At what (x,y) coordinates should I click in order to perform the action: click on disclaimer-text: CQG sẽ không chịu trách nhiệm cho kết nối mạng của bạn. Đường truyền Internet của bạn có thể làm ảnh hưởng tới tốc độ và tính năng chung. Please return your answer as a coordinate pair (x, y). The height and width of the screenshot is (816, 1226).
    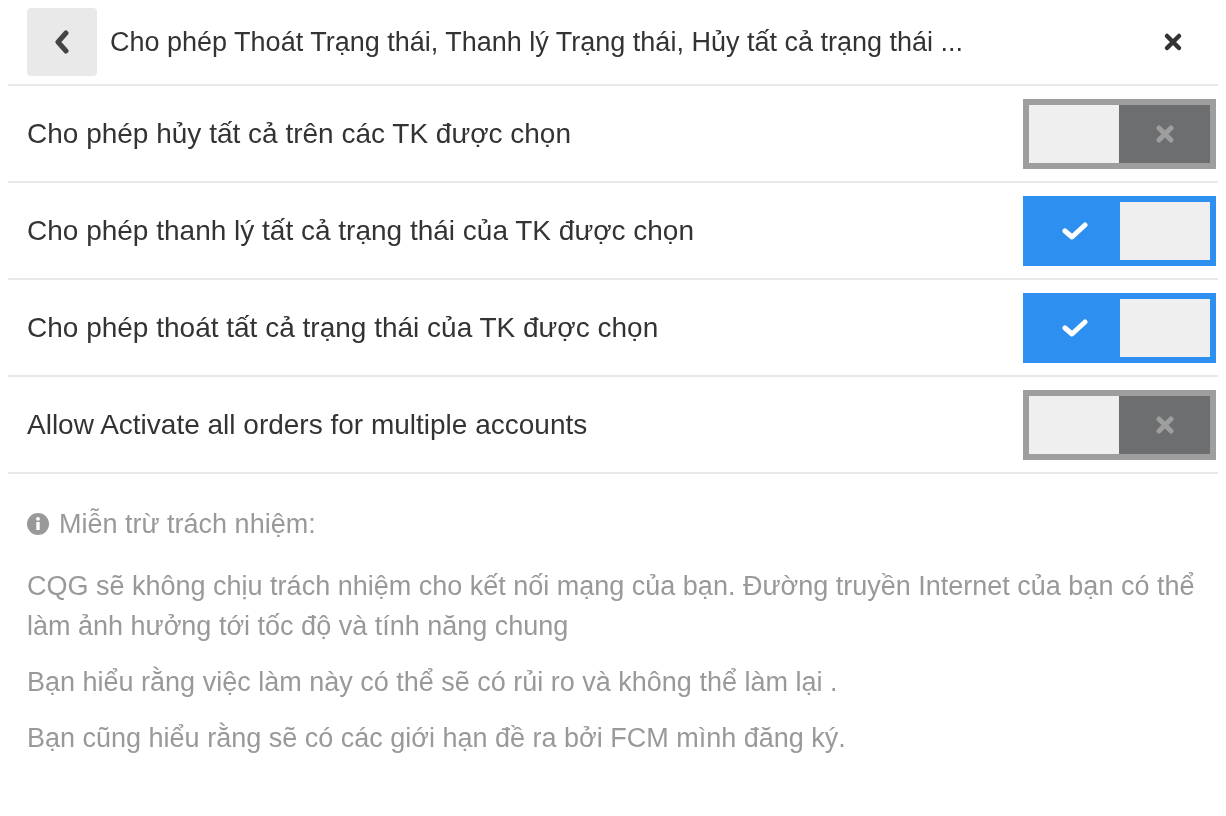
    Looking at the image, I should click on (611, 606).